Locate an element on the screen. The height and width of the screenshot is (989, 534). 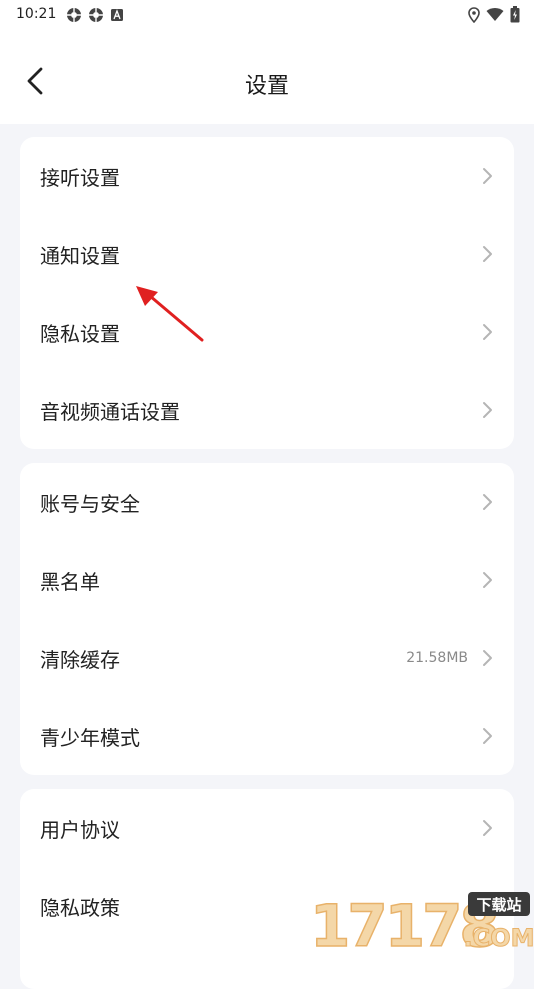
status-icons-right is located at coordinates (494, 14).